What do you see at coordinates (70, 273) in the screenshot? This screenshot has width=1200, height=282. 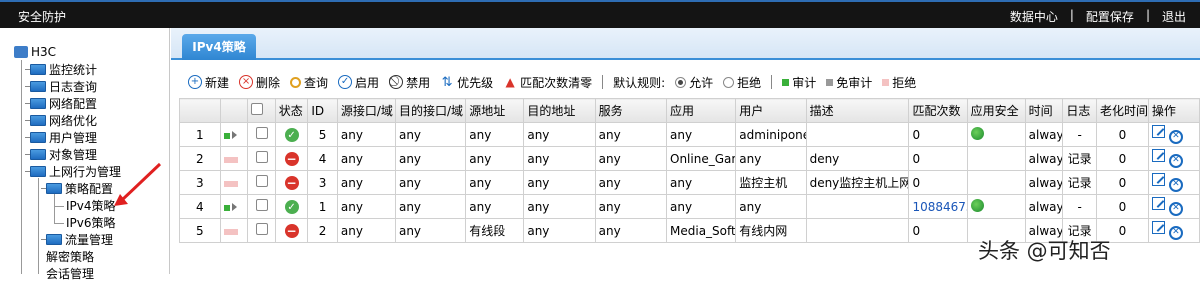 I see `sidebar-item-session: 会话管理` at bounding box center [70, 273].